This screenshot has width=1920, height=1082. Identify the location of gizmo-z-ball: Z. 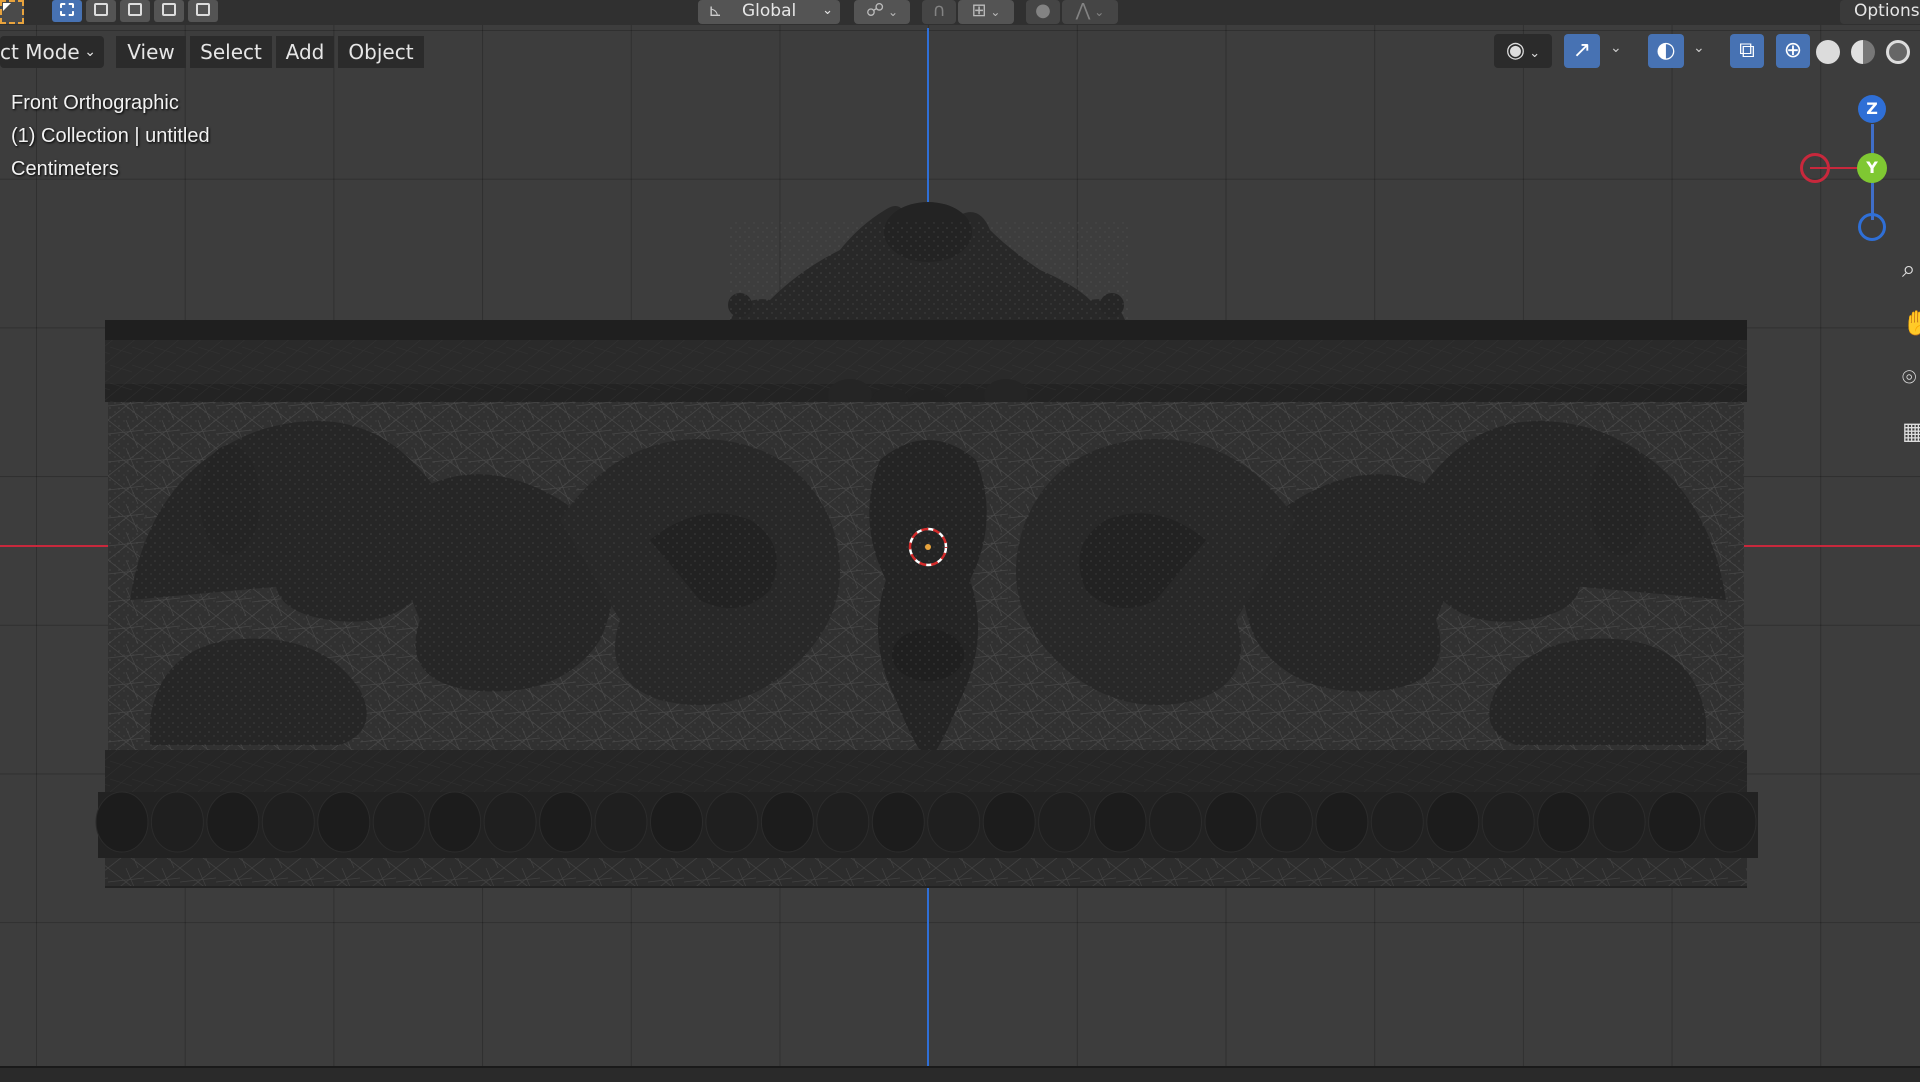
(1872, 109).